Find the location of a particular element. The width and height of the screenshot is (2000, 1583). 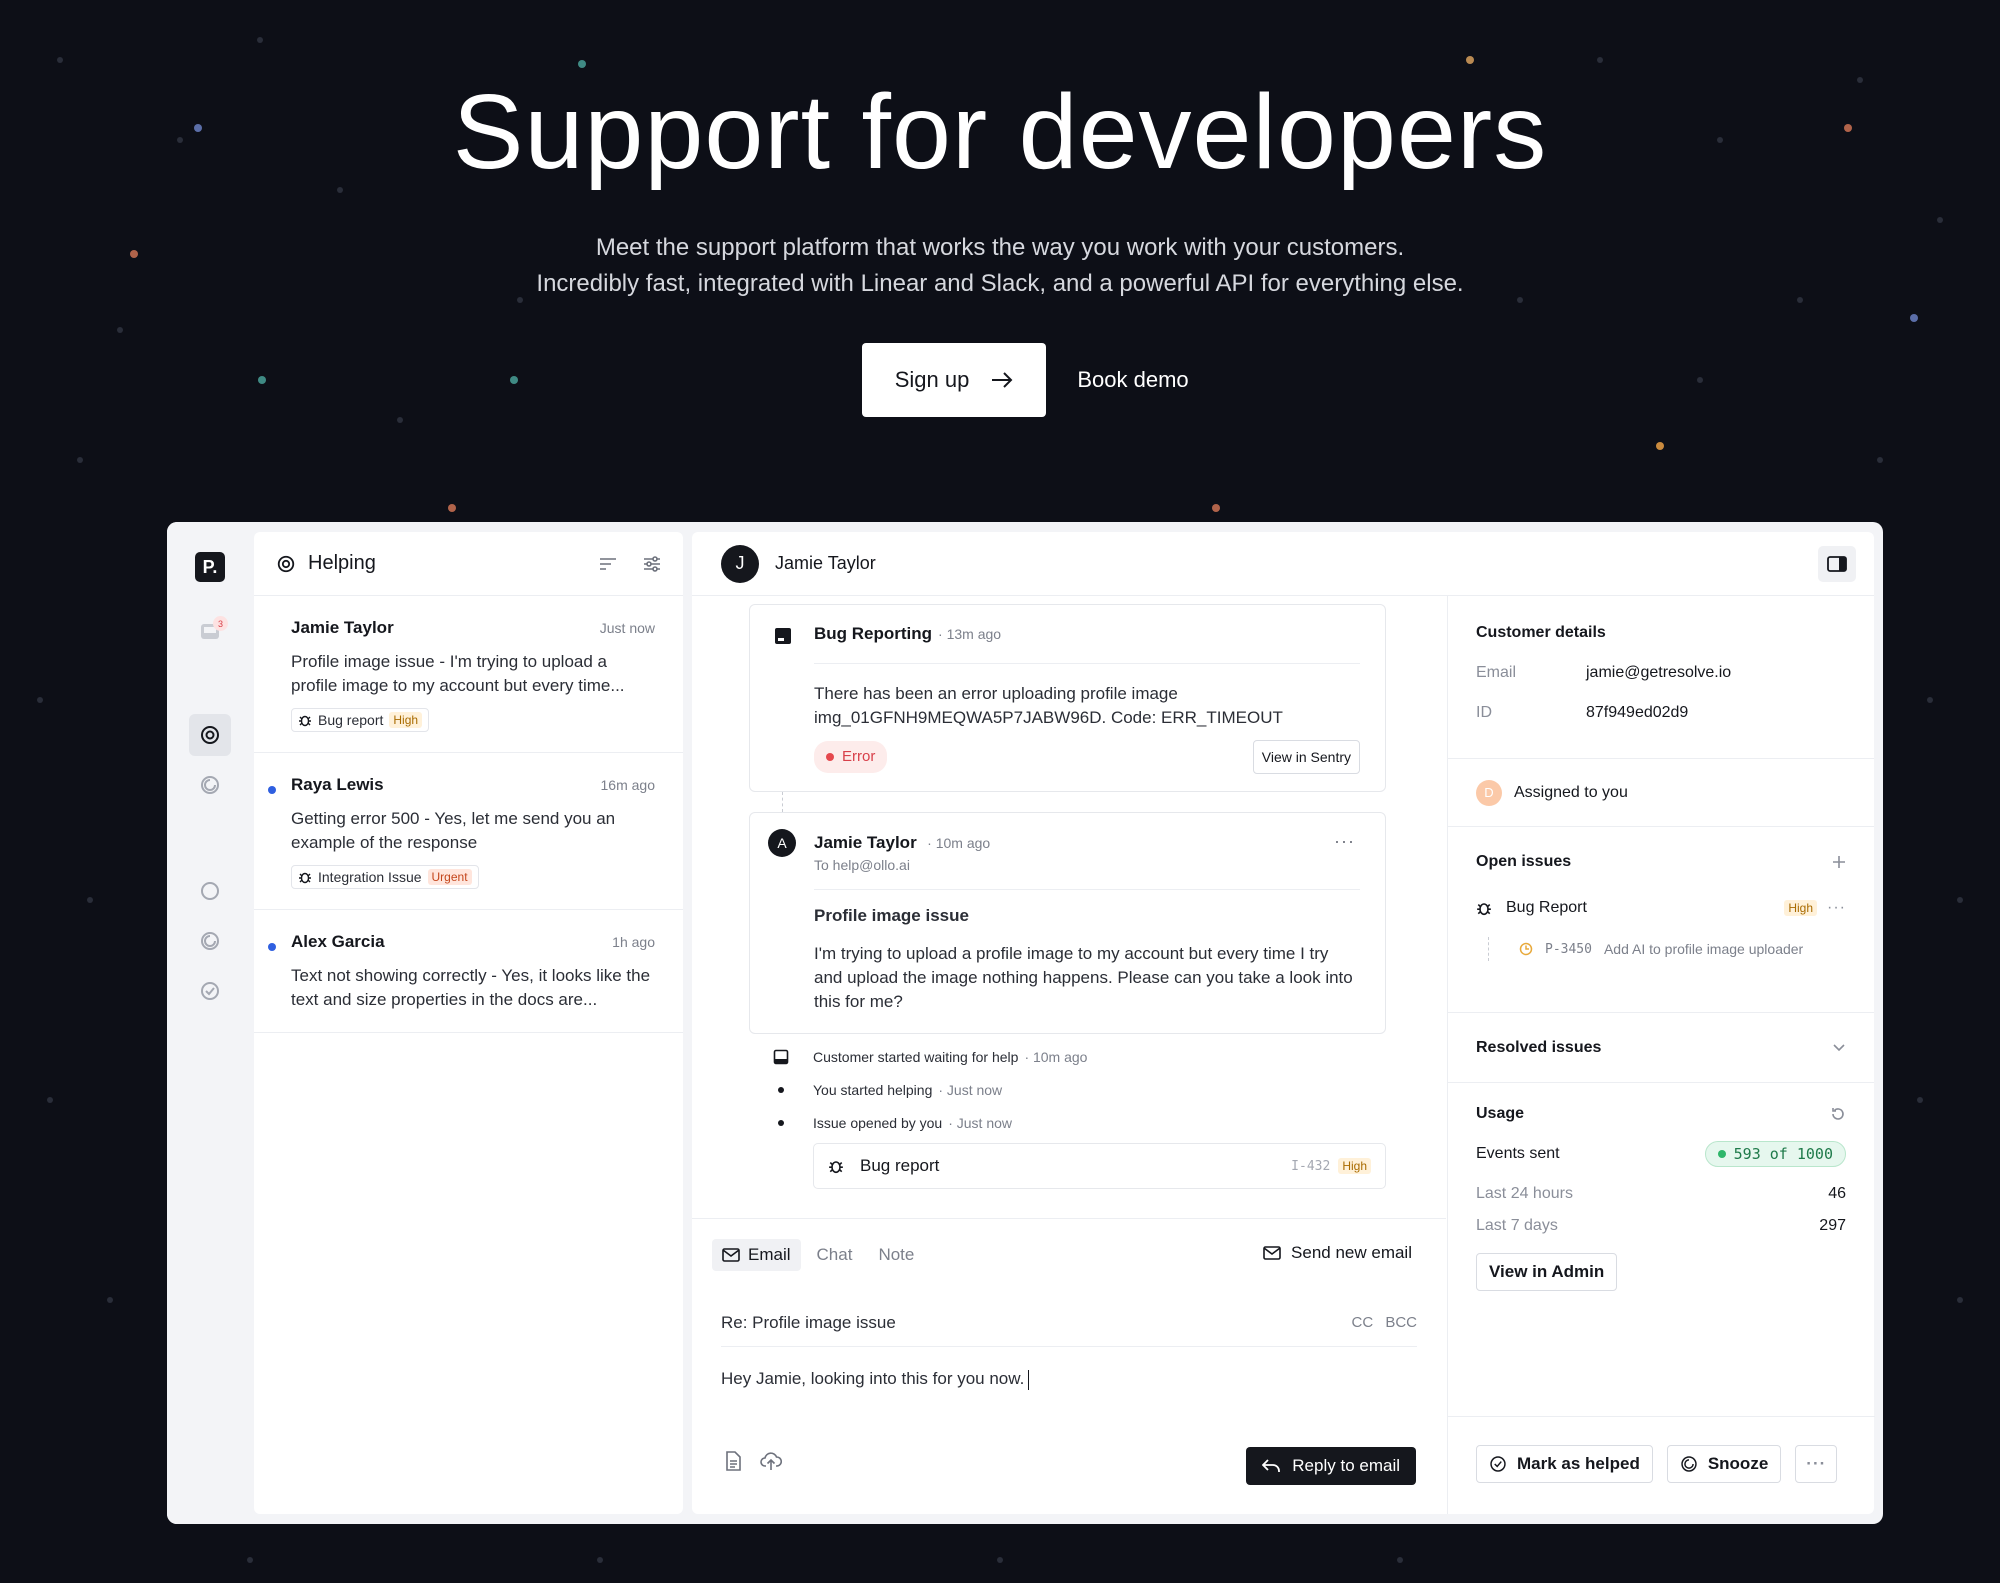

conversation-time: Just now is located at coordinates (627, 628).